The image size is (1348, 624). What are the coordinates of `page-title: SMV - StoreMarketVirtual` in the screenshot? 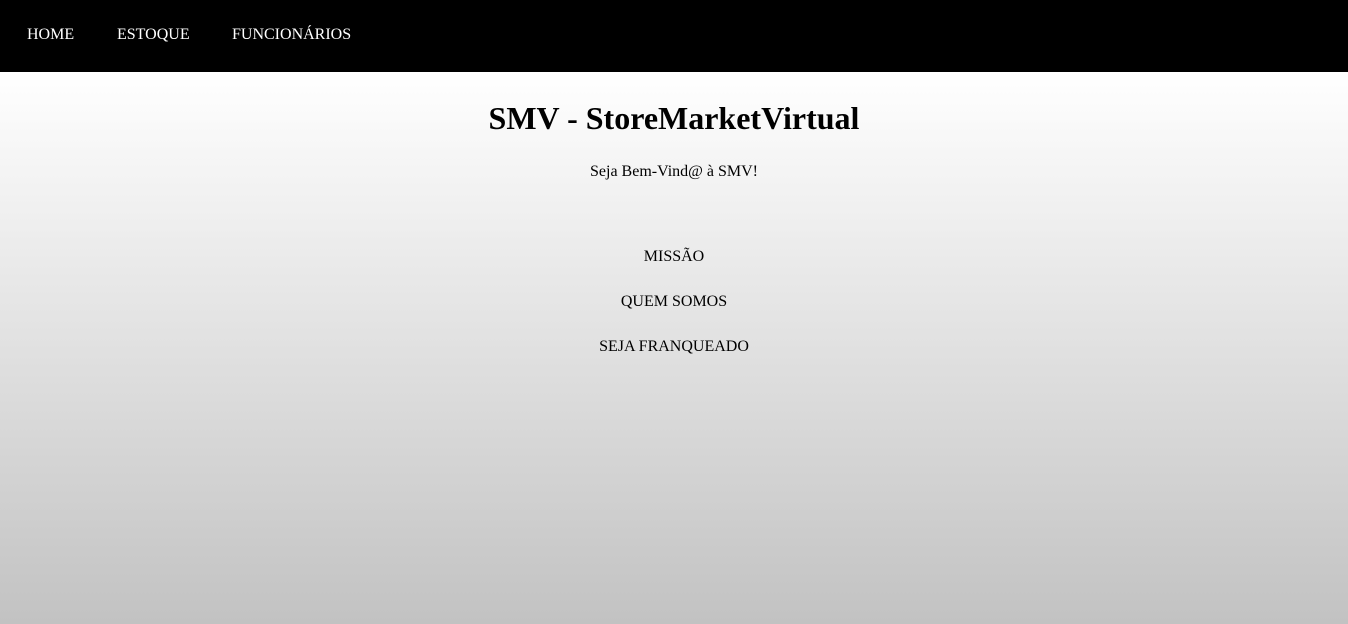 It's located at (674, 118).